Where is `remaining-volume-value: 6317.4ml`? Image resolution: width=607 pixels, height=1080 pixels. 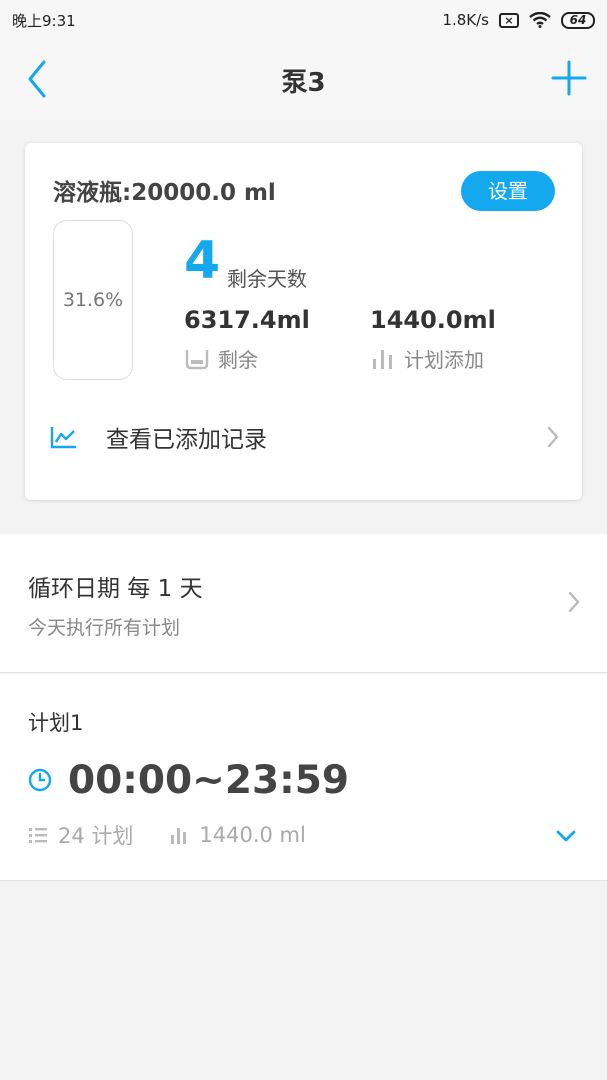 remaining-volume-value: 6317.4ml is located at coordinates (247, 320).